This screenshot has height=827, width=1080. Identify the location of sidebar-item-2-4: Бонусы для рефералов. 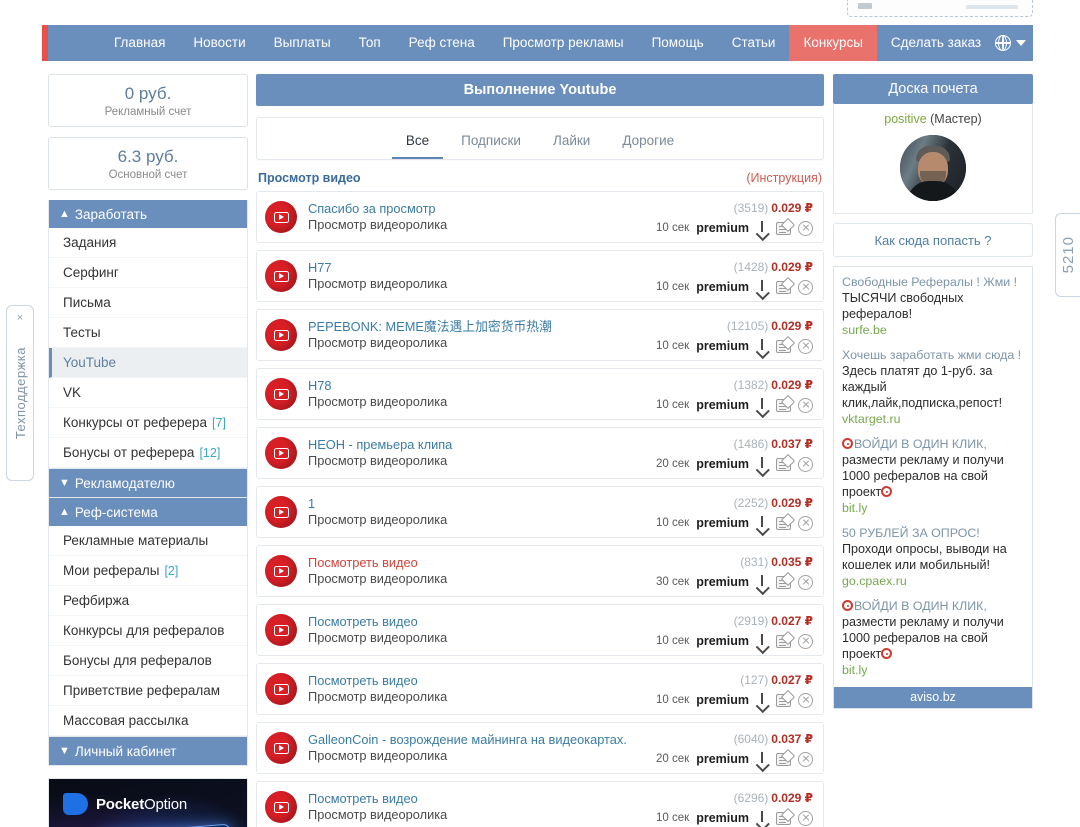
(148, 661).